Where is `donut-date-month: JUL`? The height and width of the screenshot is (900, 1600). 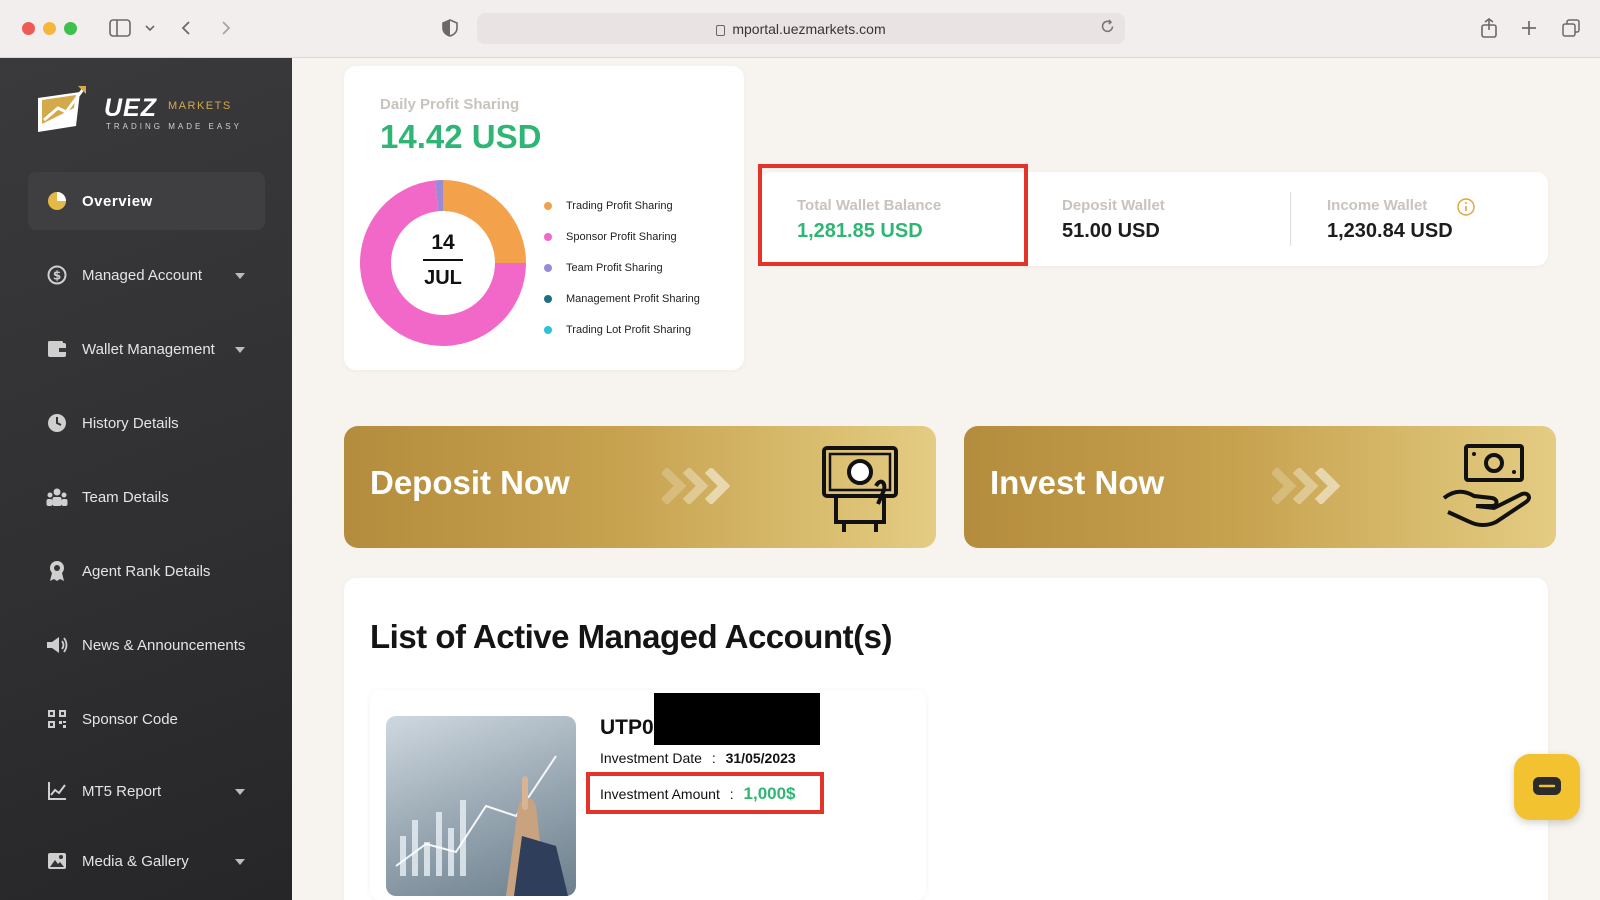 donut-date-month: JUL is located at coordinates (443, 278).